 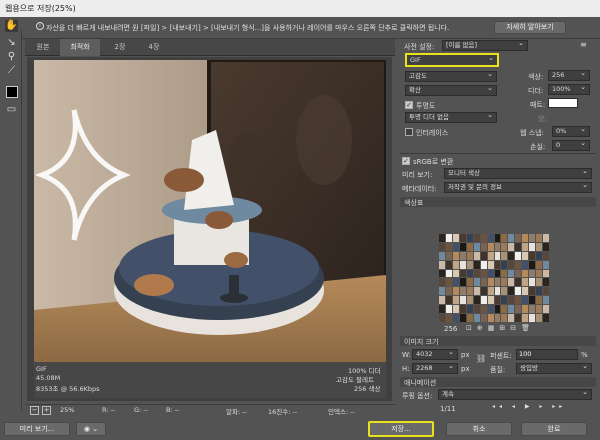 What do you see at coordinates (485, 45) in the screenshot?
I see `preset-select: [이름 없음]` at bounding box center [485, 45].